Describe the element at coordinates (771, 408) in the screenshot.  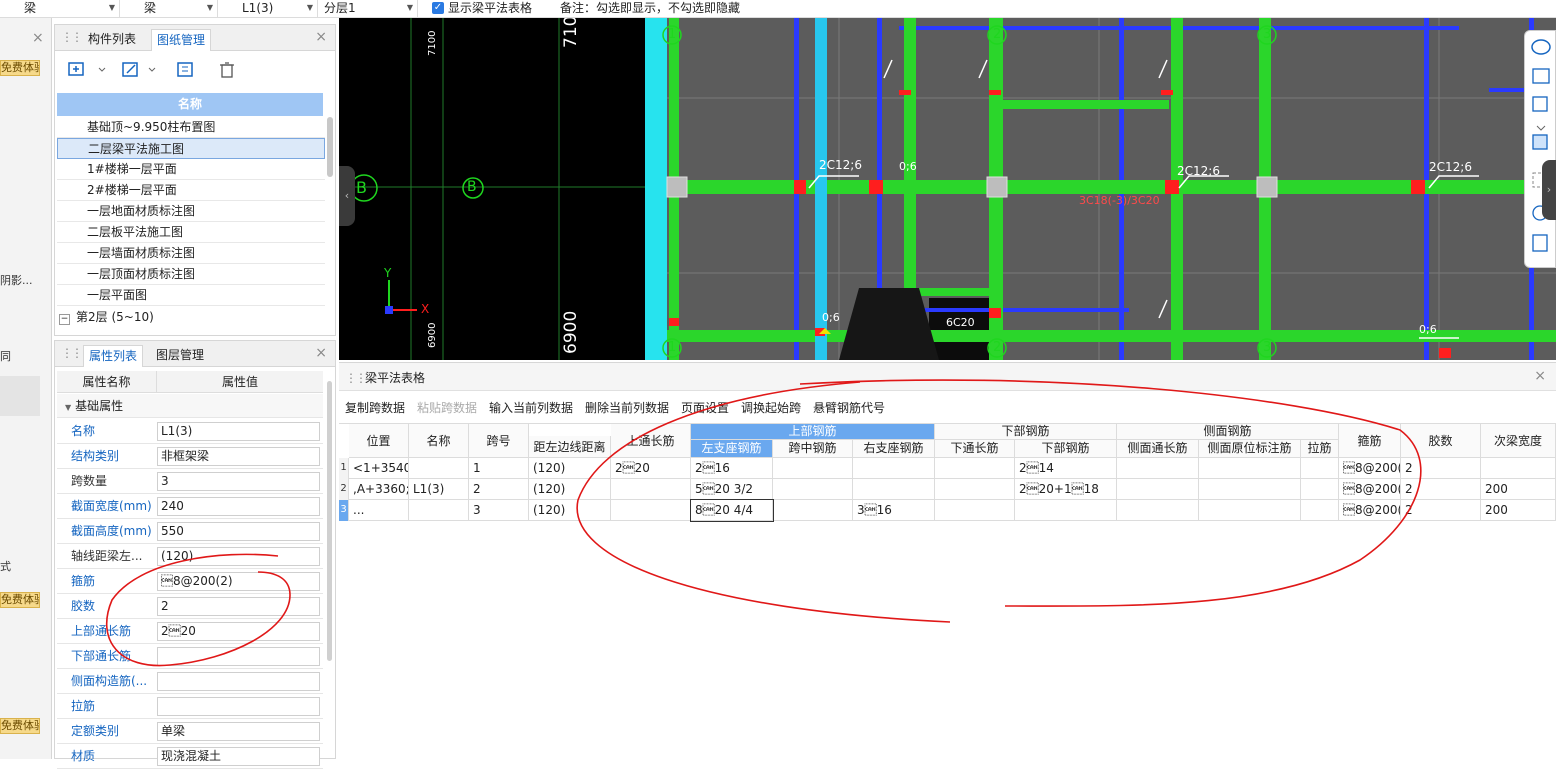
I see `table-tool-button: 调换起始跨` at that location.